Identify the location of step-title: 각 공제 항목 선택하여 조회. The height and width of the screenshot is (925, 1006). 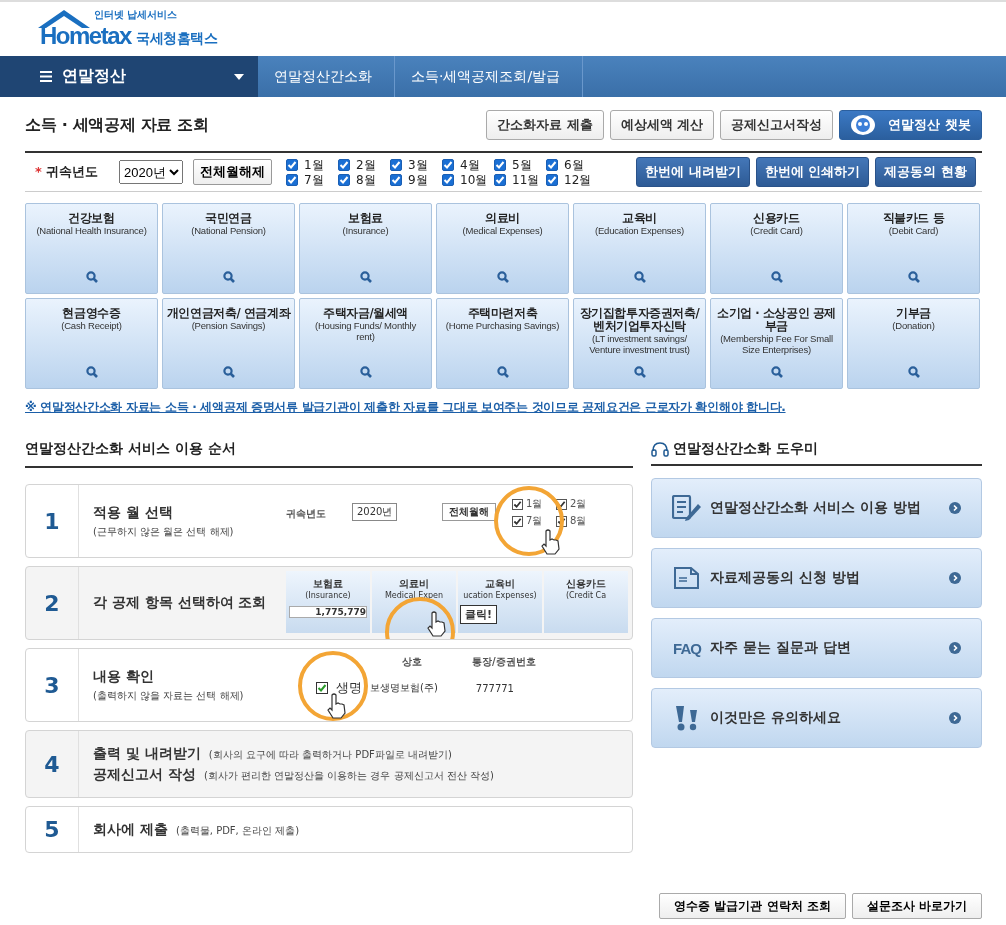
(180, 603).